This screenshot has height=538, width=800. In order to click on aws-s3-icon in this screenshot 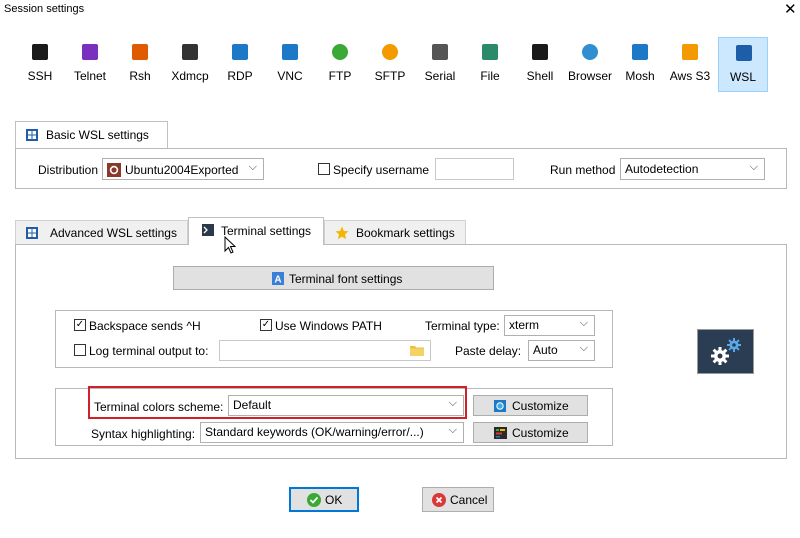, I will do `click(690, 52)`.